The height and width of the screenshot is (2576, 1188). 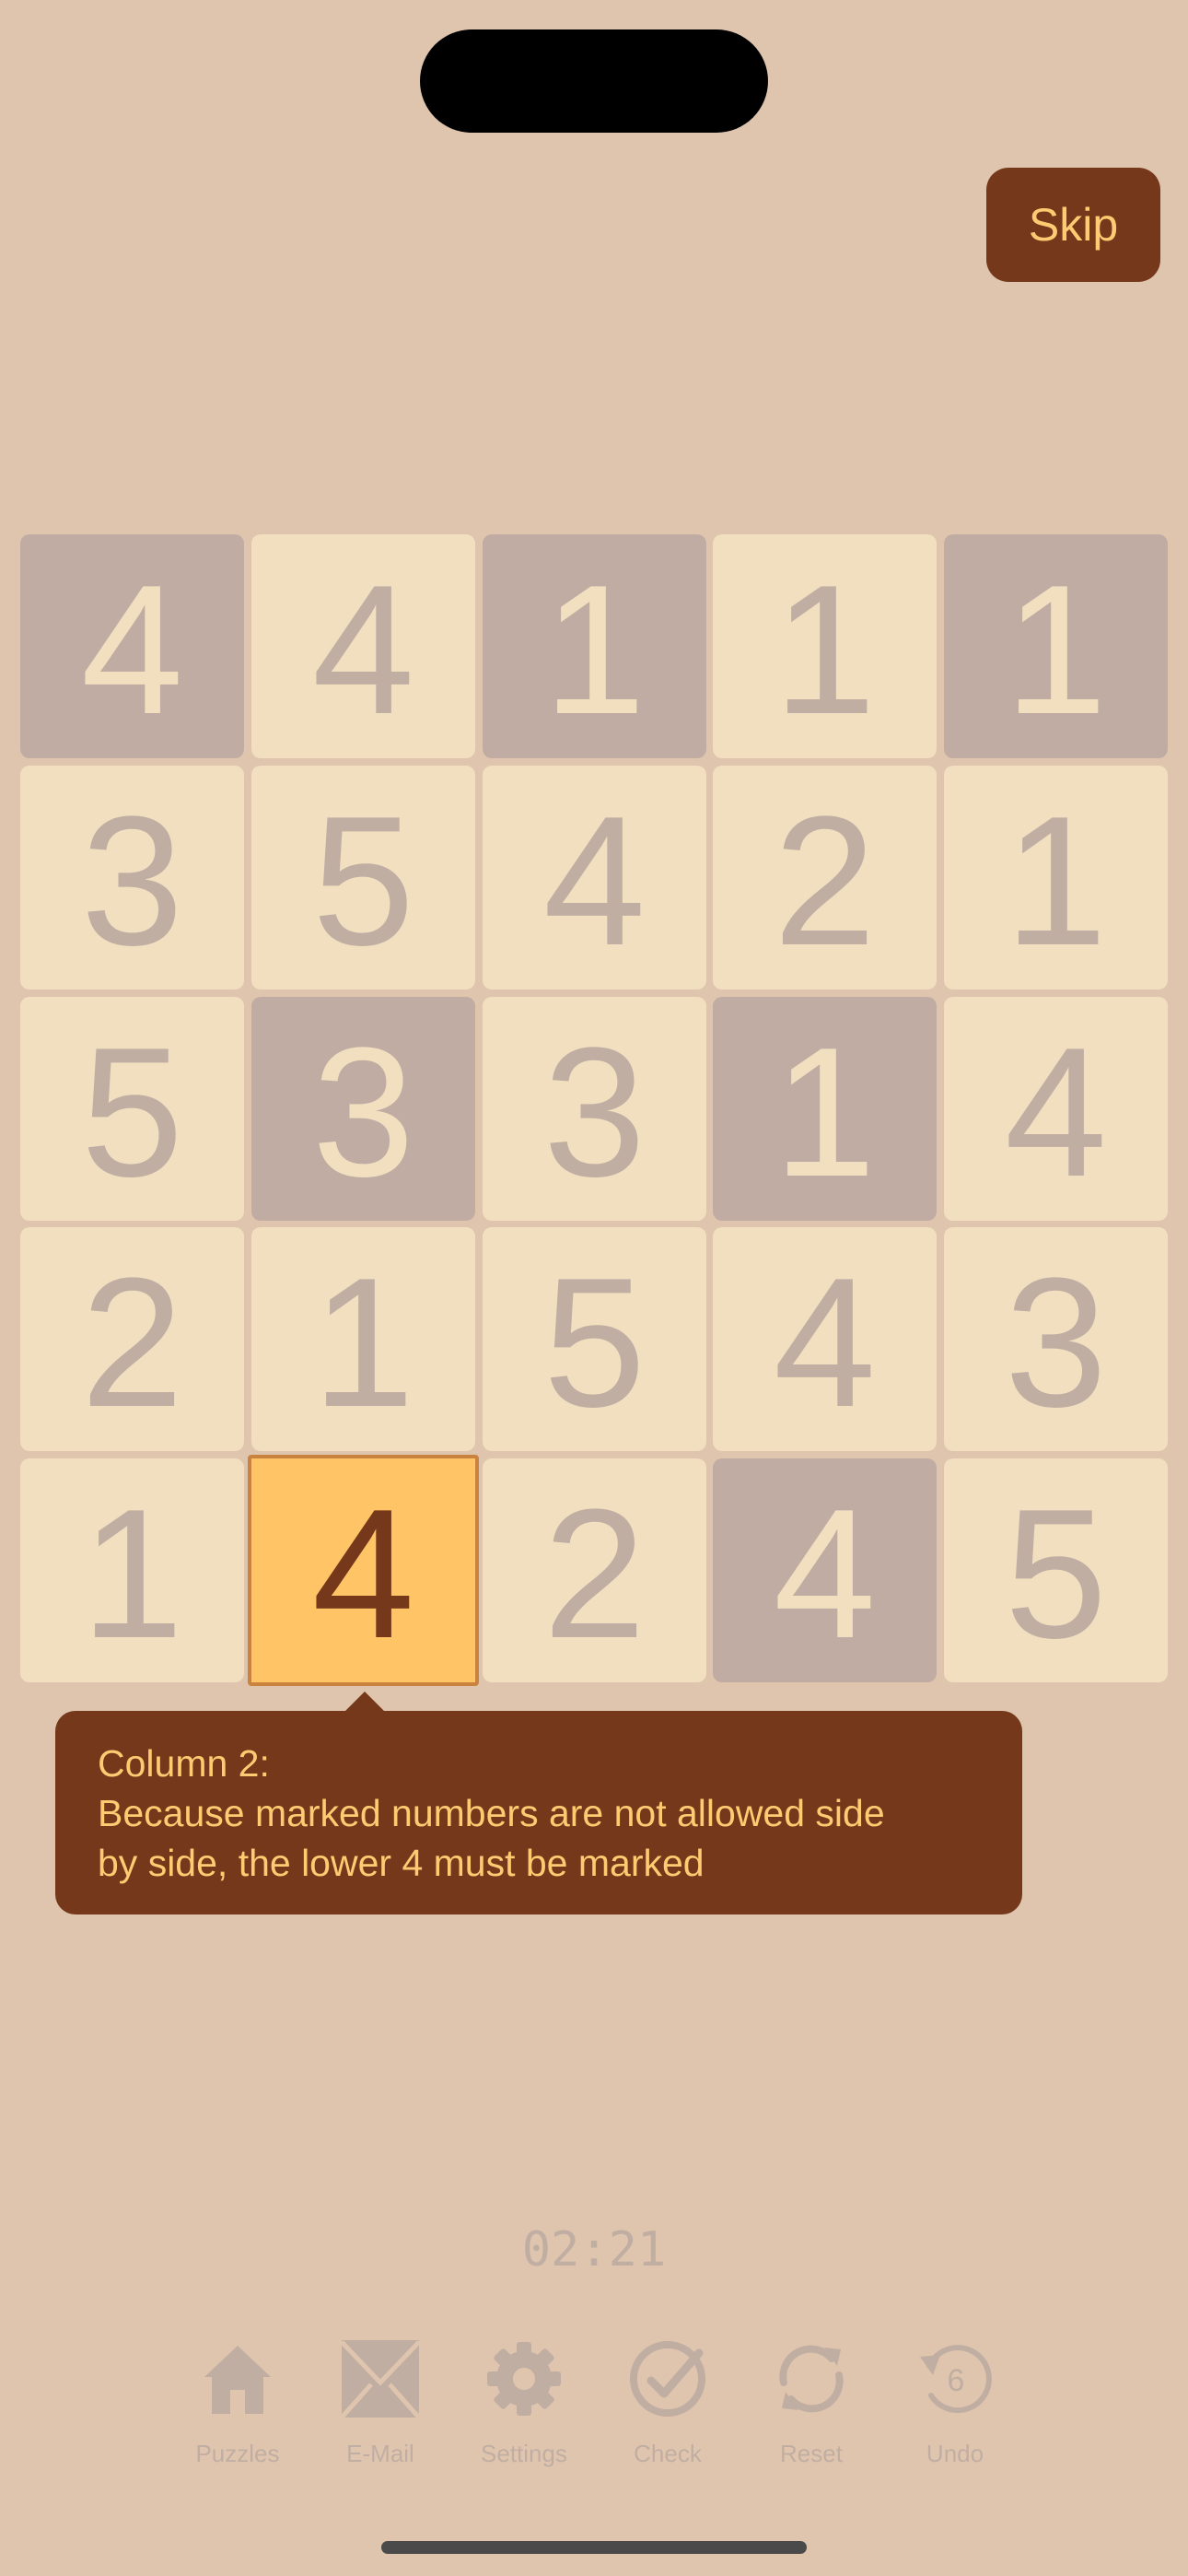 I want to click on grid-cell-selected: 4, so click(x=363, y=1570).